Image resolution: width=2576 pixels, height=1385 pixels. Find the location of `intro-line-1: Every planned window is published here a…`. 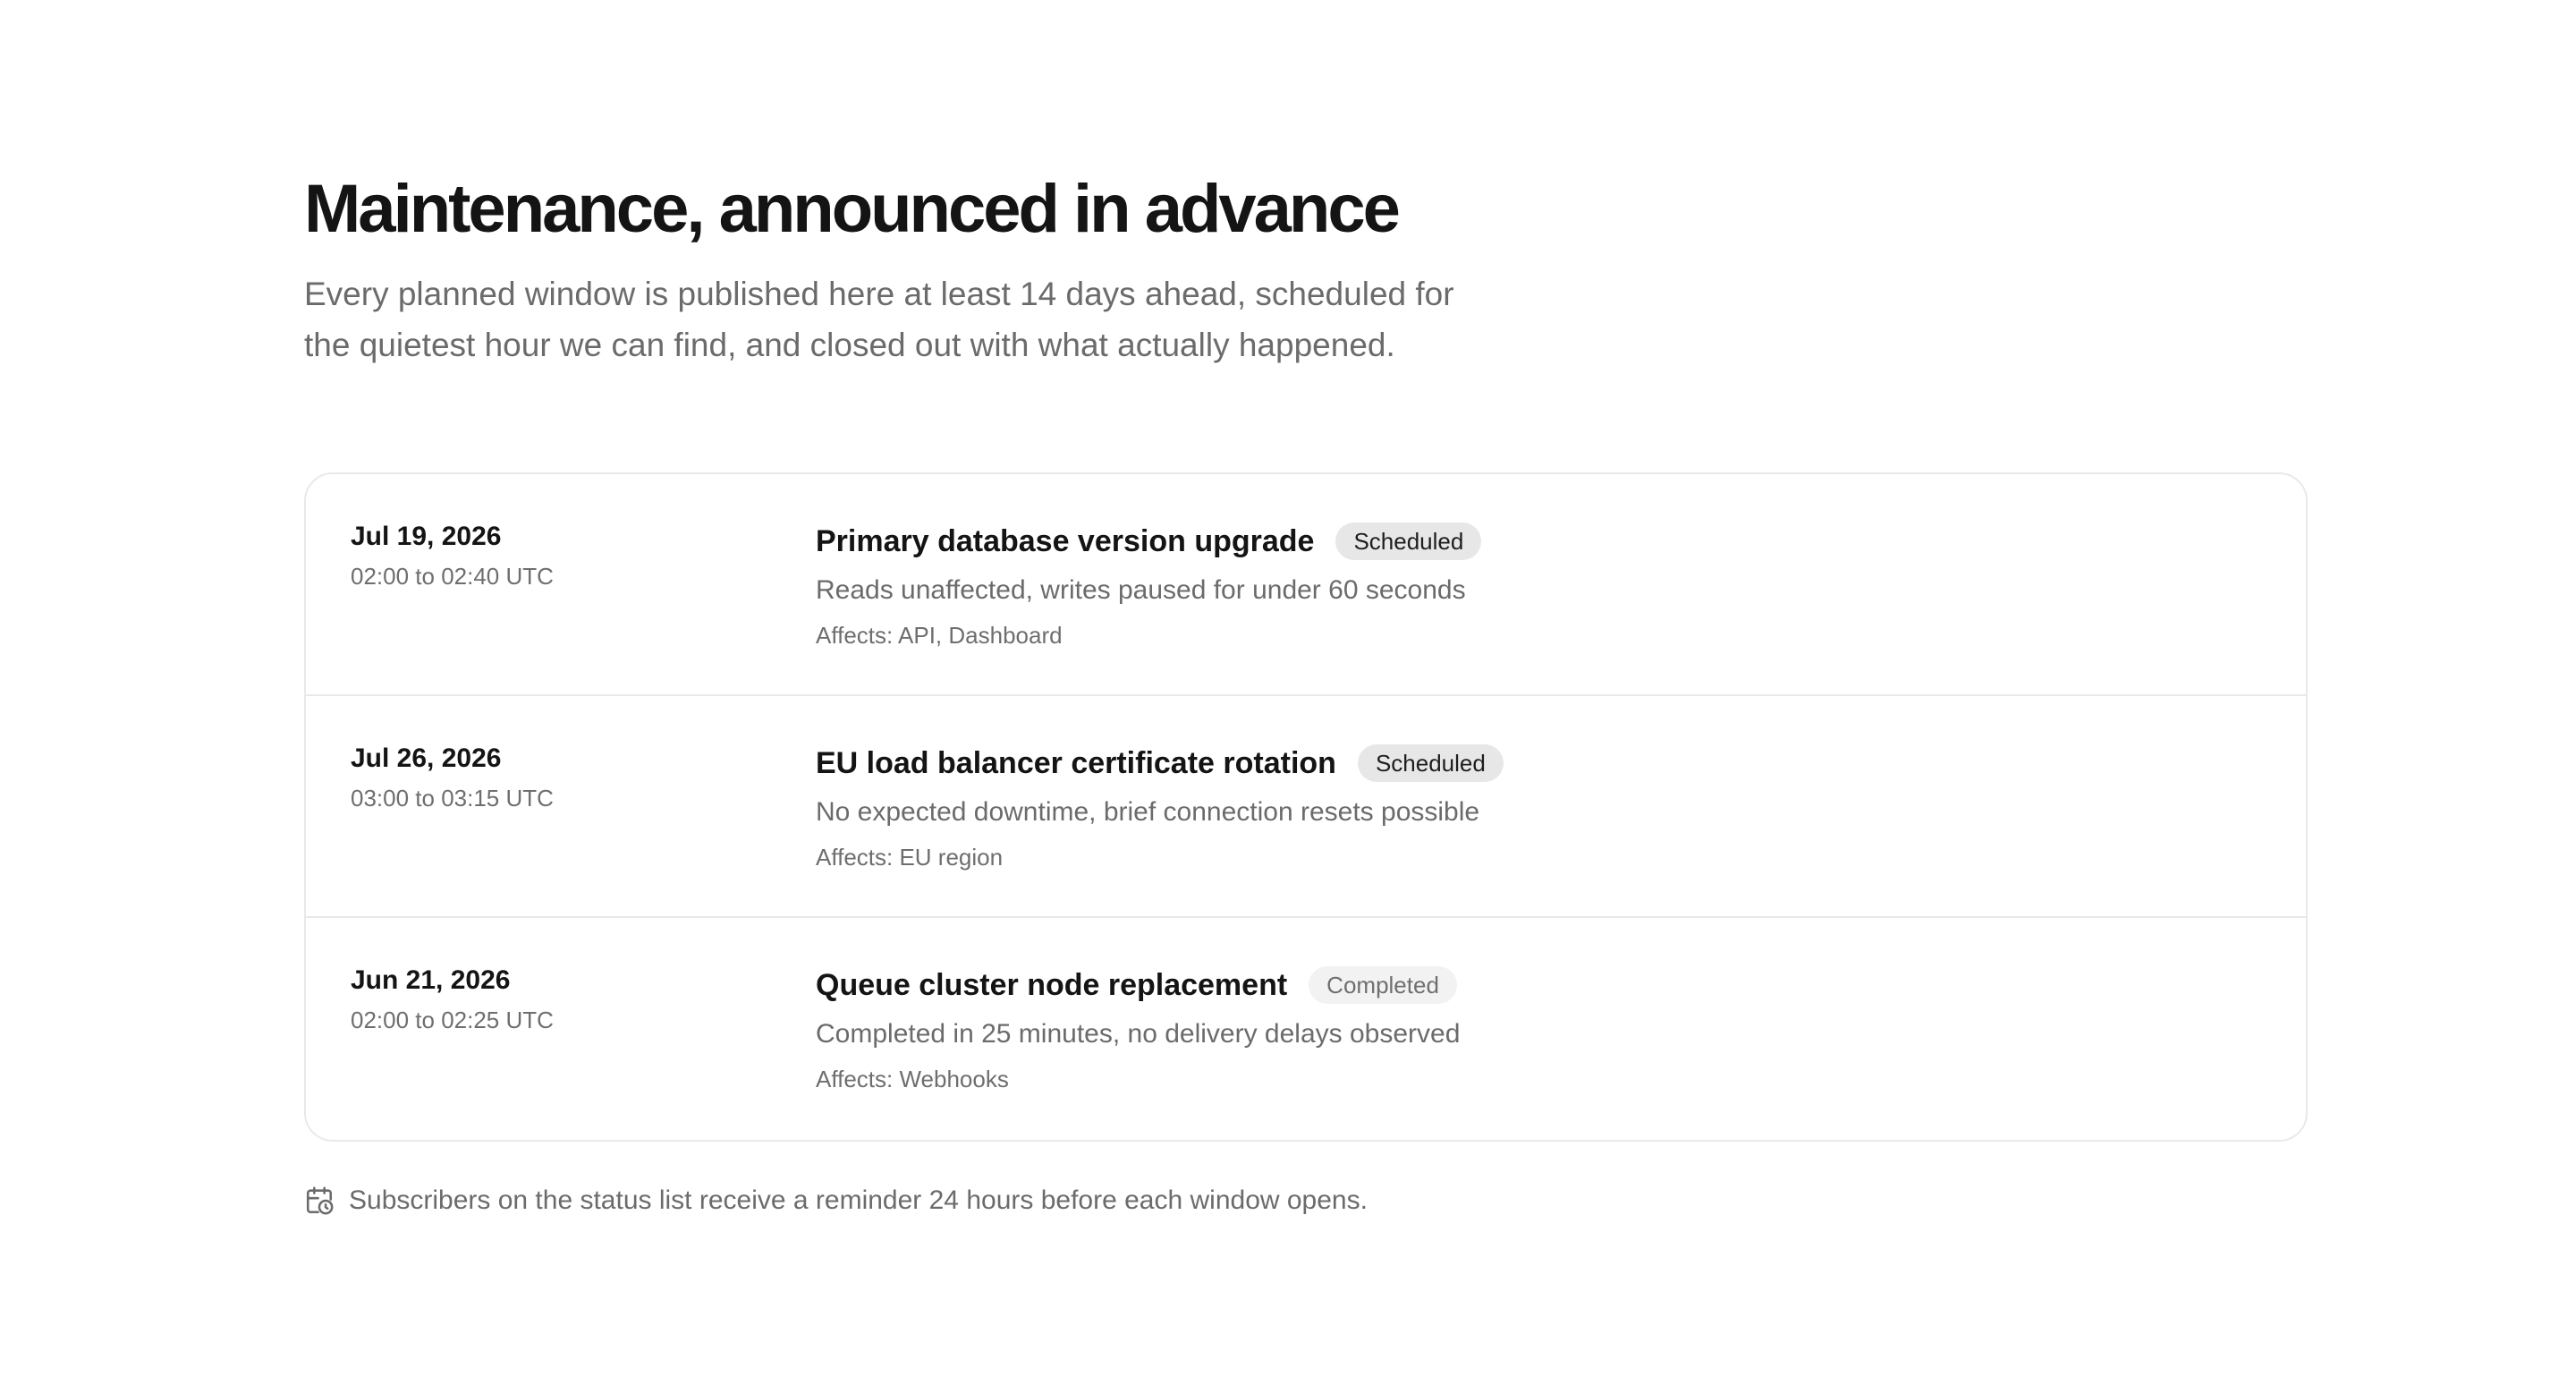

intro-line-1: Every planned window is published here a… is located at coordinates (879, 294).